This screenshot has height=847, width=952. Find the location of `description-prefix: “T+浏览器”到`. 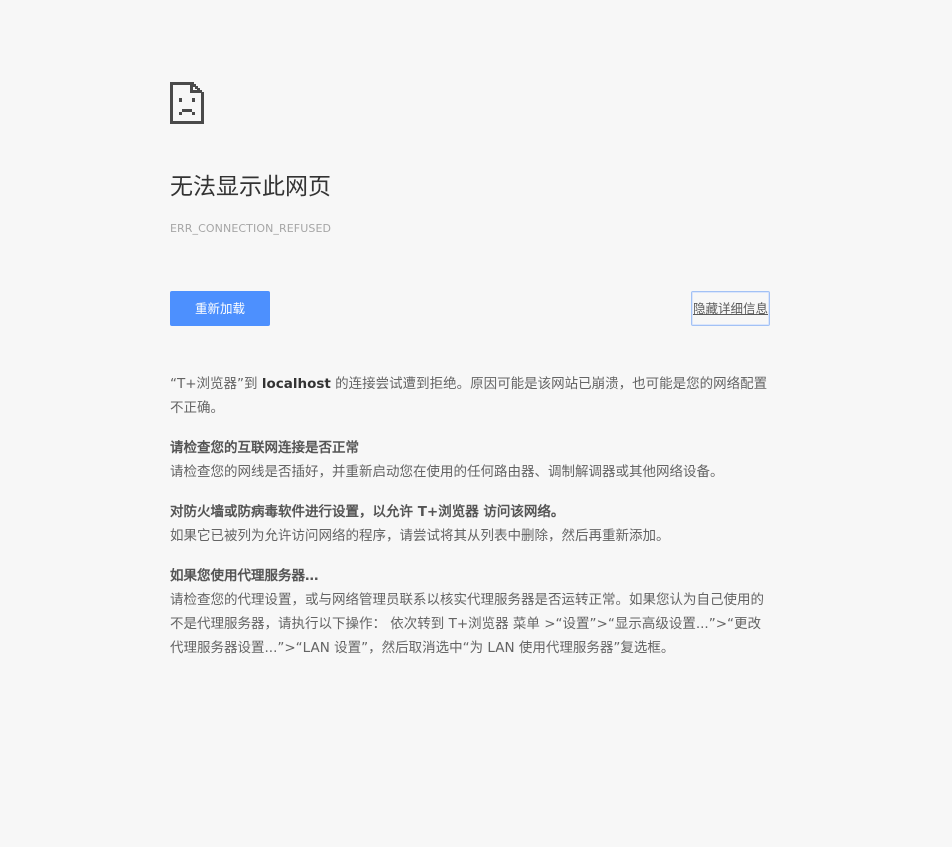

description-prefix: “T+浏览器”到 is located at coordinates (216, 384).